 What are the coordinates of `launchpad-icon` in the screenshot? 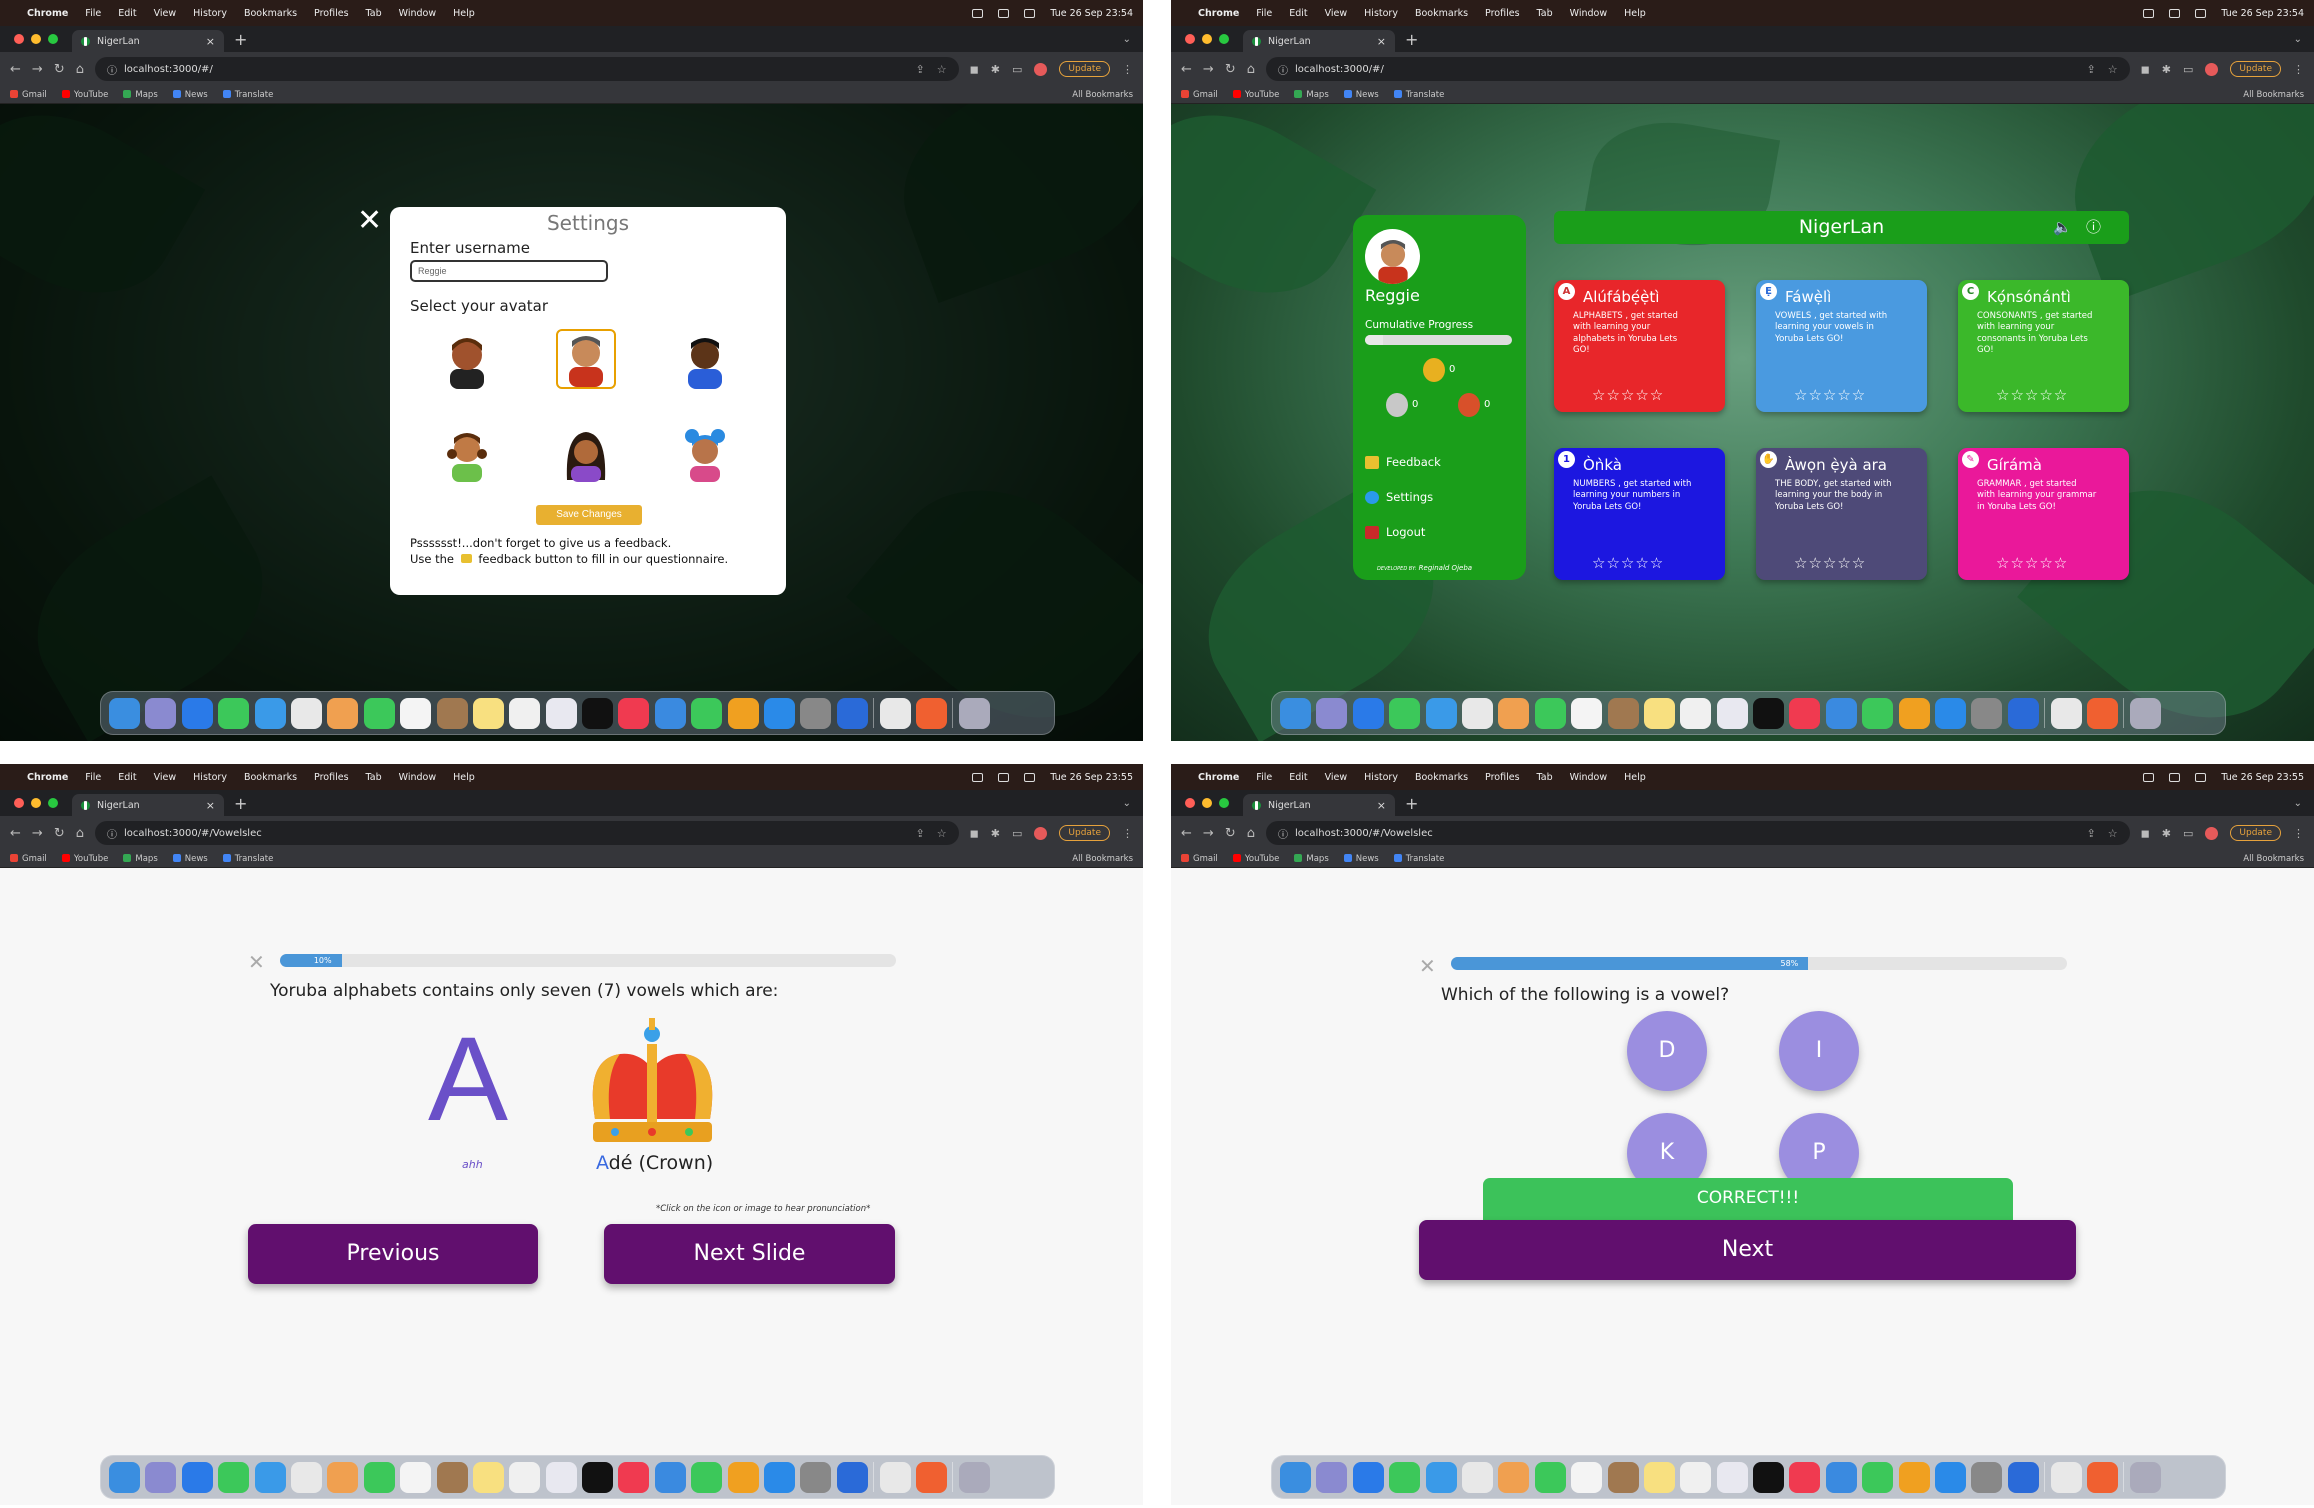 It's located at (161, 1477).